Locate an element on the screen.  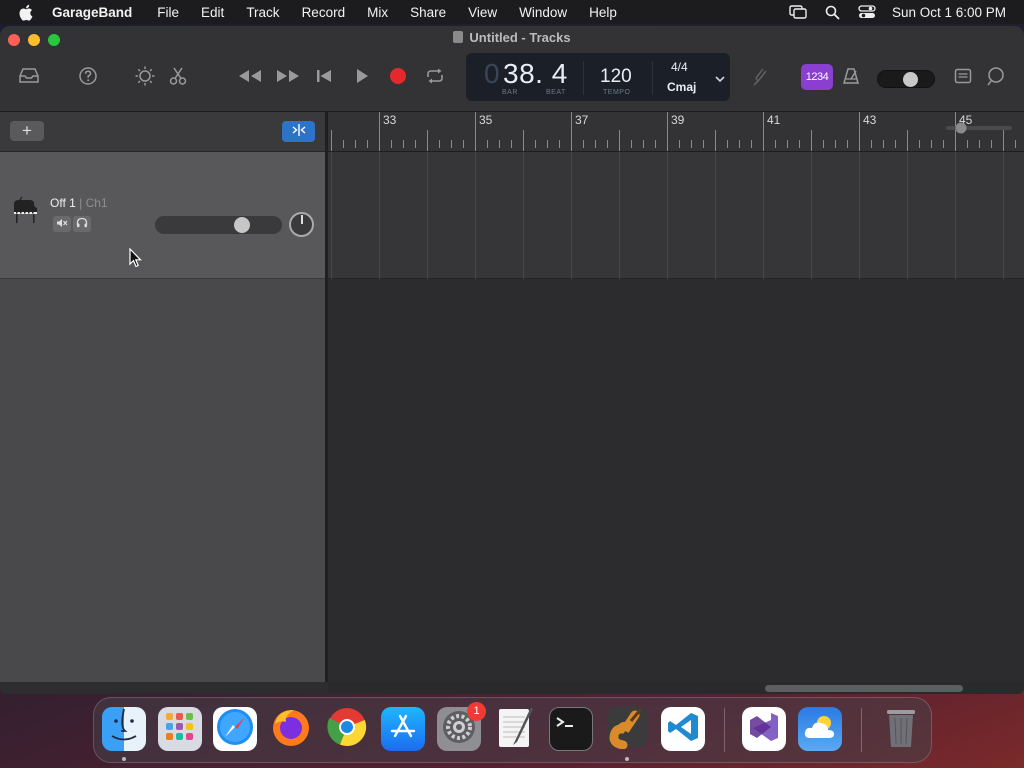
menu-edit: Edit is located at coordinates (212, 12).